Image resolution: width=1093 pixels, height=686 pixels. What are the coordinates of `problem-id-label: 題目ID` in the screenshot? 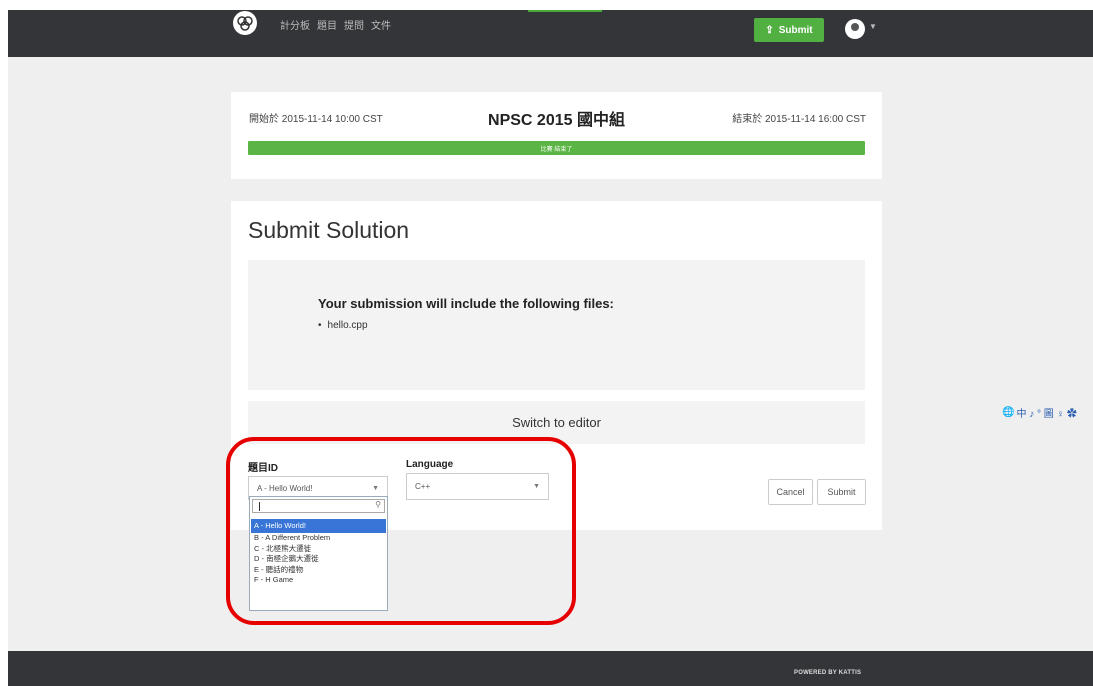 It's located at (263, 468).